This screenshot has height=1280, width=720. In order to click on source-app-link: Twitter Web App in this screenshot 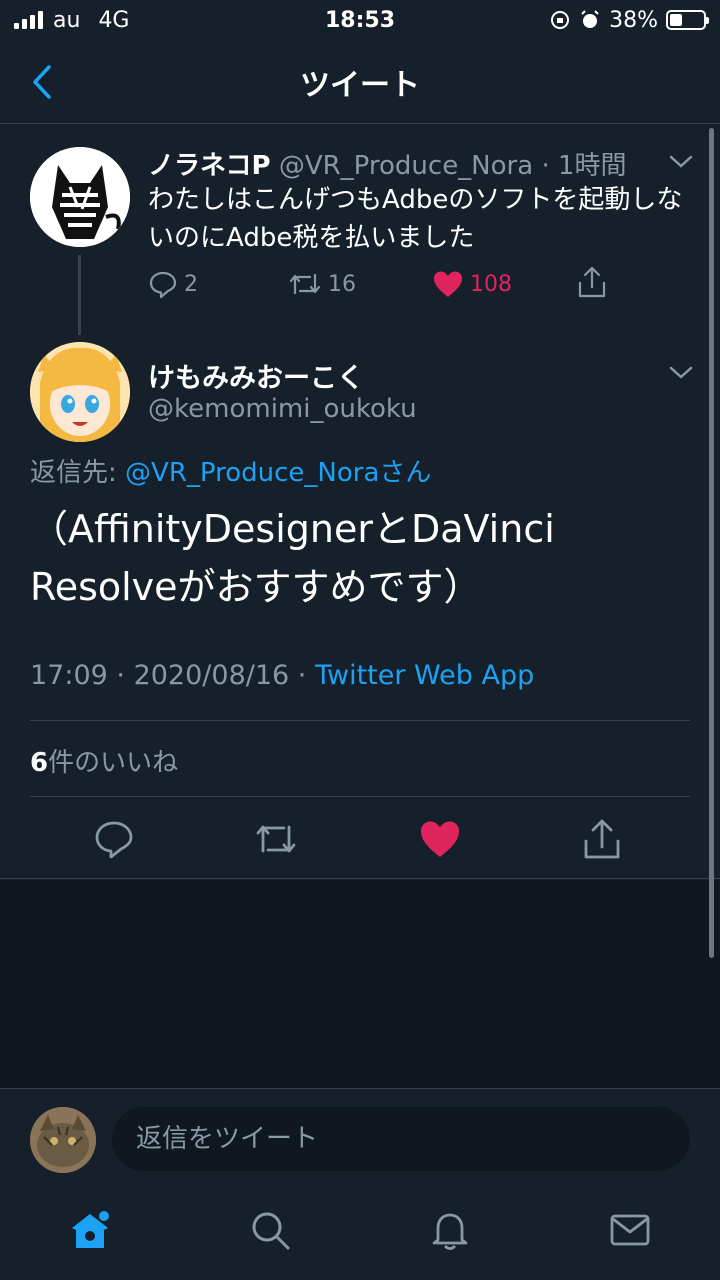, I will do `click(424, 675)`.